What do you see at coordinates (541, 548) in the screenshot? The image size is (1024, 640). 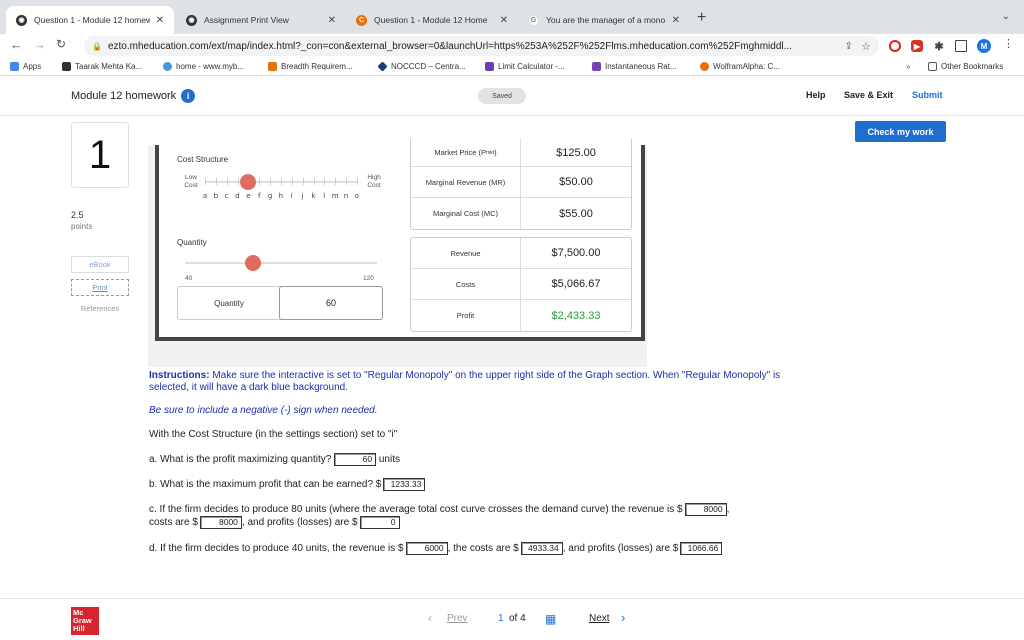 I see `answer-d-costs-input: 4933.34` at bounding box center [541, 548].